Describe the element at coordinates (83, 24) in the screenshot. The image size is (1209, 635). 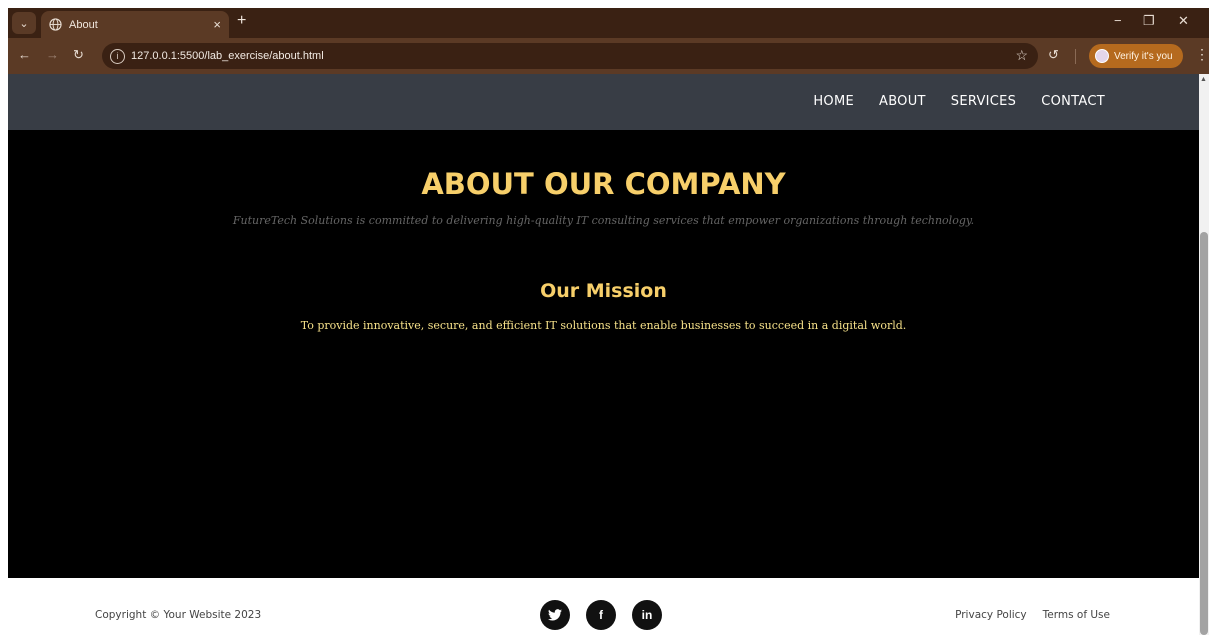
I see `tab-title: About` at that location.